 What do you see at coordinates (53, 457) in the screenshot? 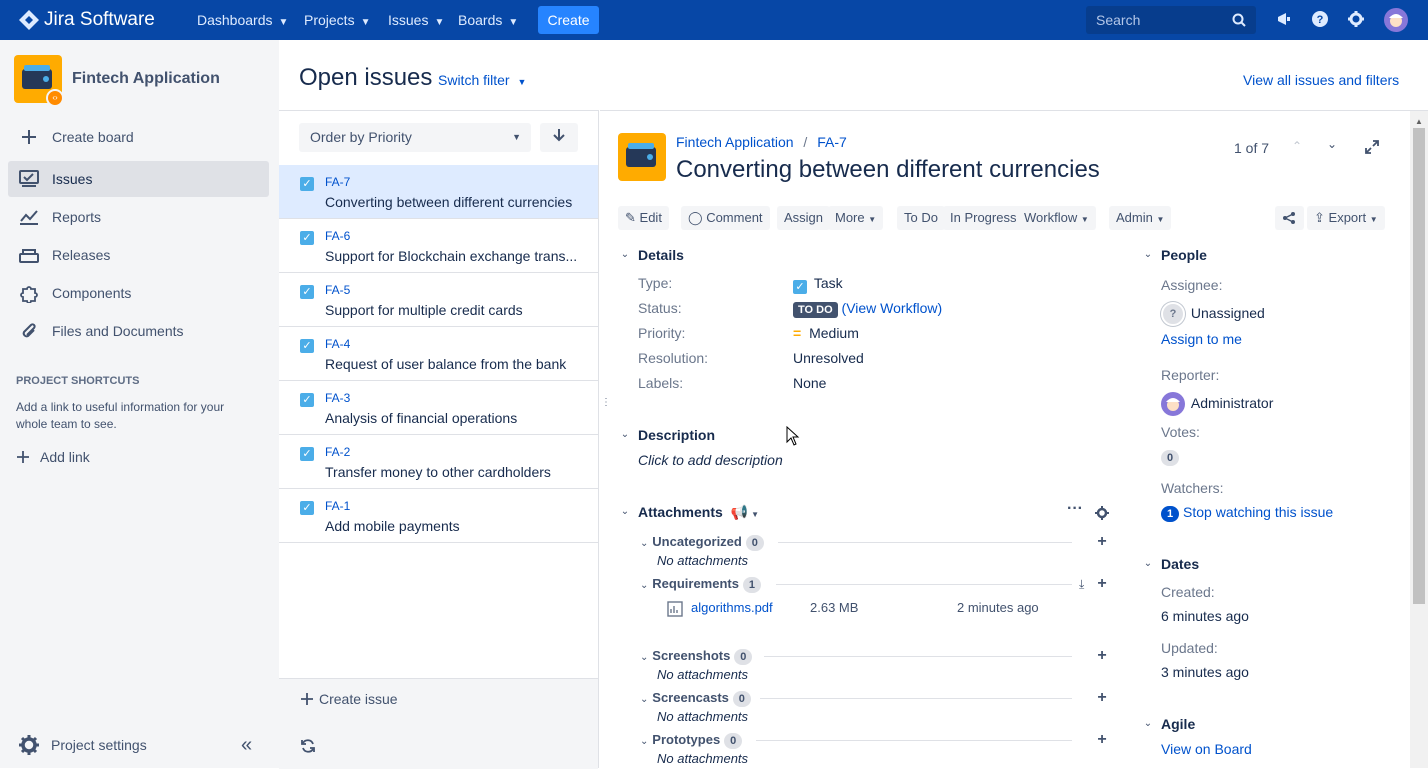
I see `add-link-button: Add link` at bounding box center [53, 457].